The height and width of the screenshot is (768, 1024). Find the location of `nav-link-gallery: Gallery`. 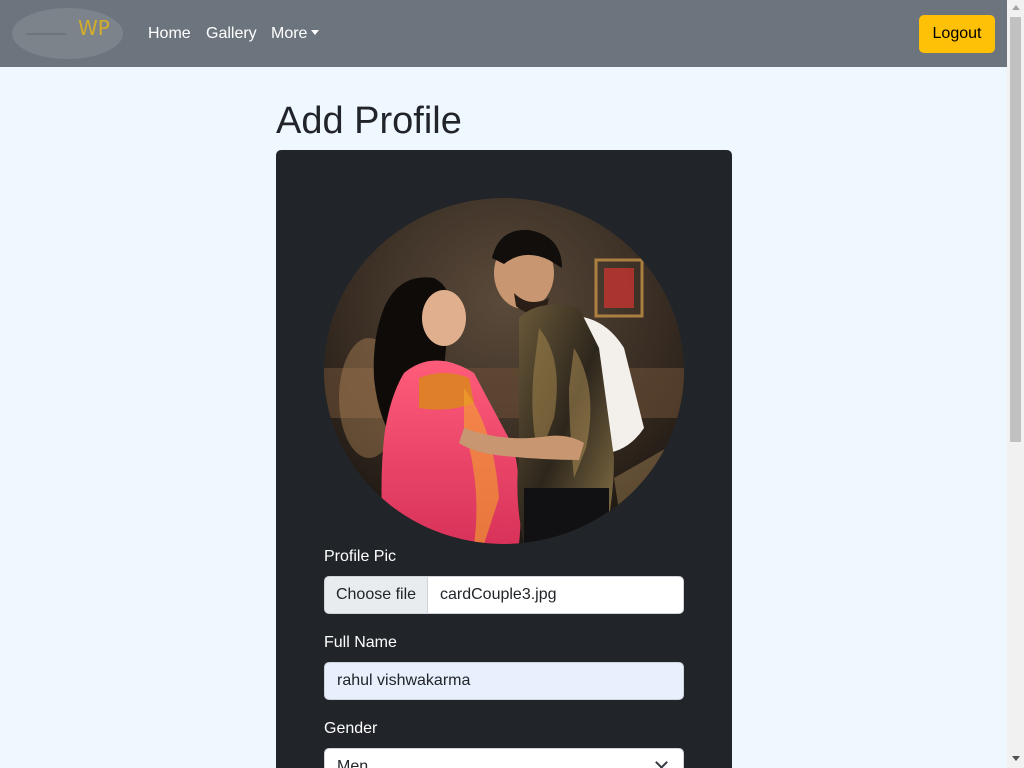

nav-link-gallery: Gallery is located at coordinates (231, 34).